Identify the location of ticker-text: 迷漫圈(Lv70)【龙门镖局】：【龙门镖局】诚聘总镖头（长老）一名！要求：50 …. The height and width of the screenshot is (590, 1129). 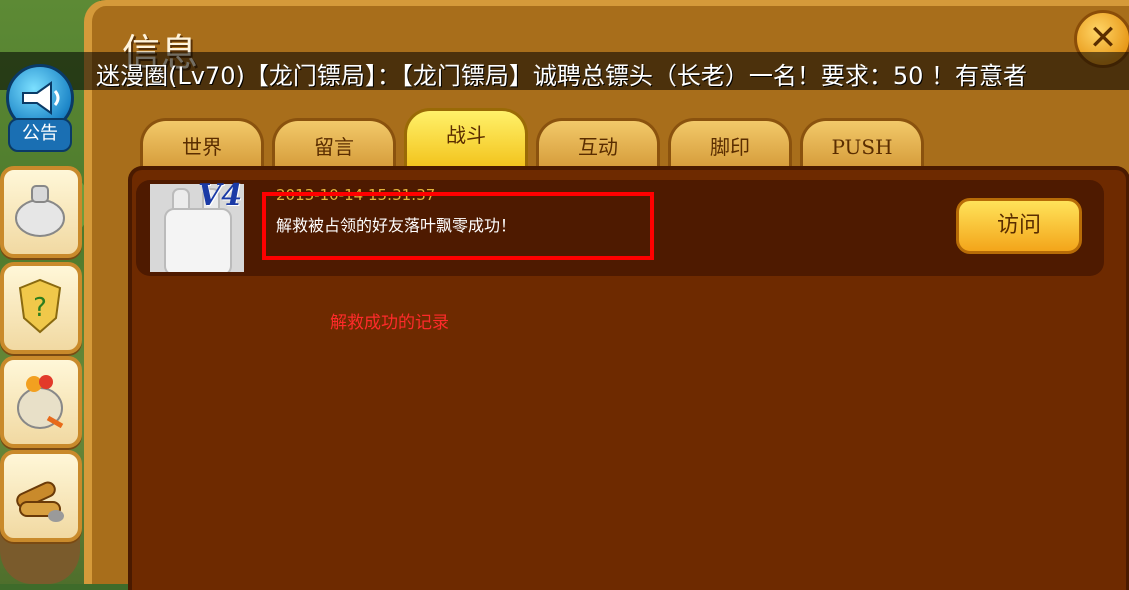
(562, 76).